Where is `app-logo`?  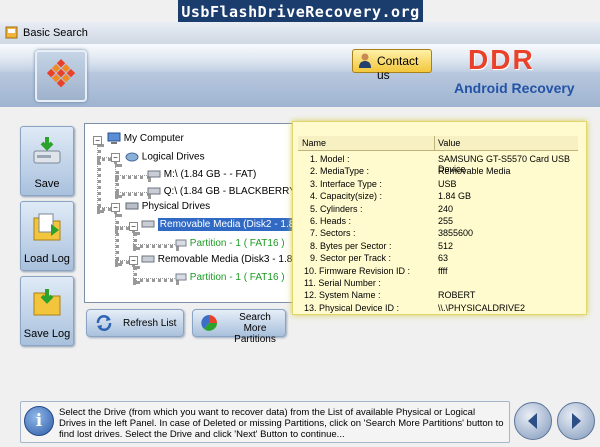
app-logo is located at coordinates (61, 76).